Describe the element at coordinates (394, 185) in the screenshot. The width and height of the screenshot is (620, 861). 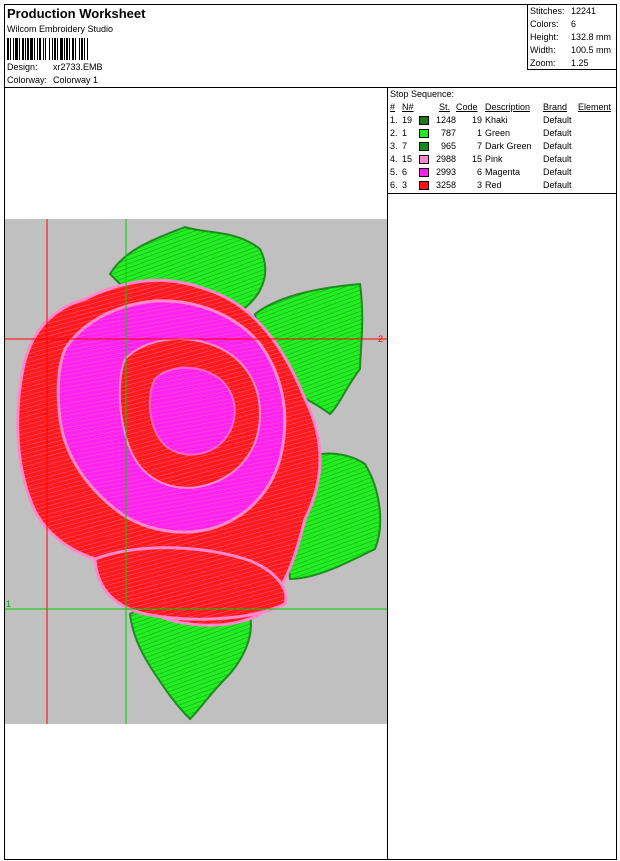
I see `row-index: 6.` at that location.